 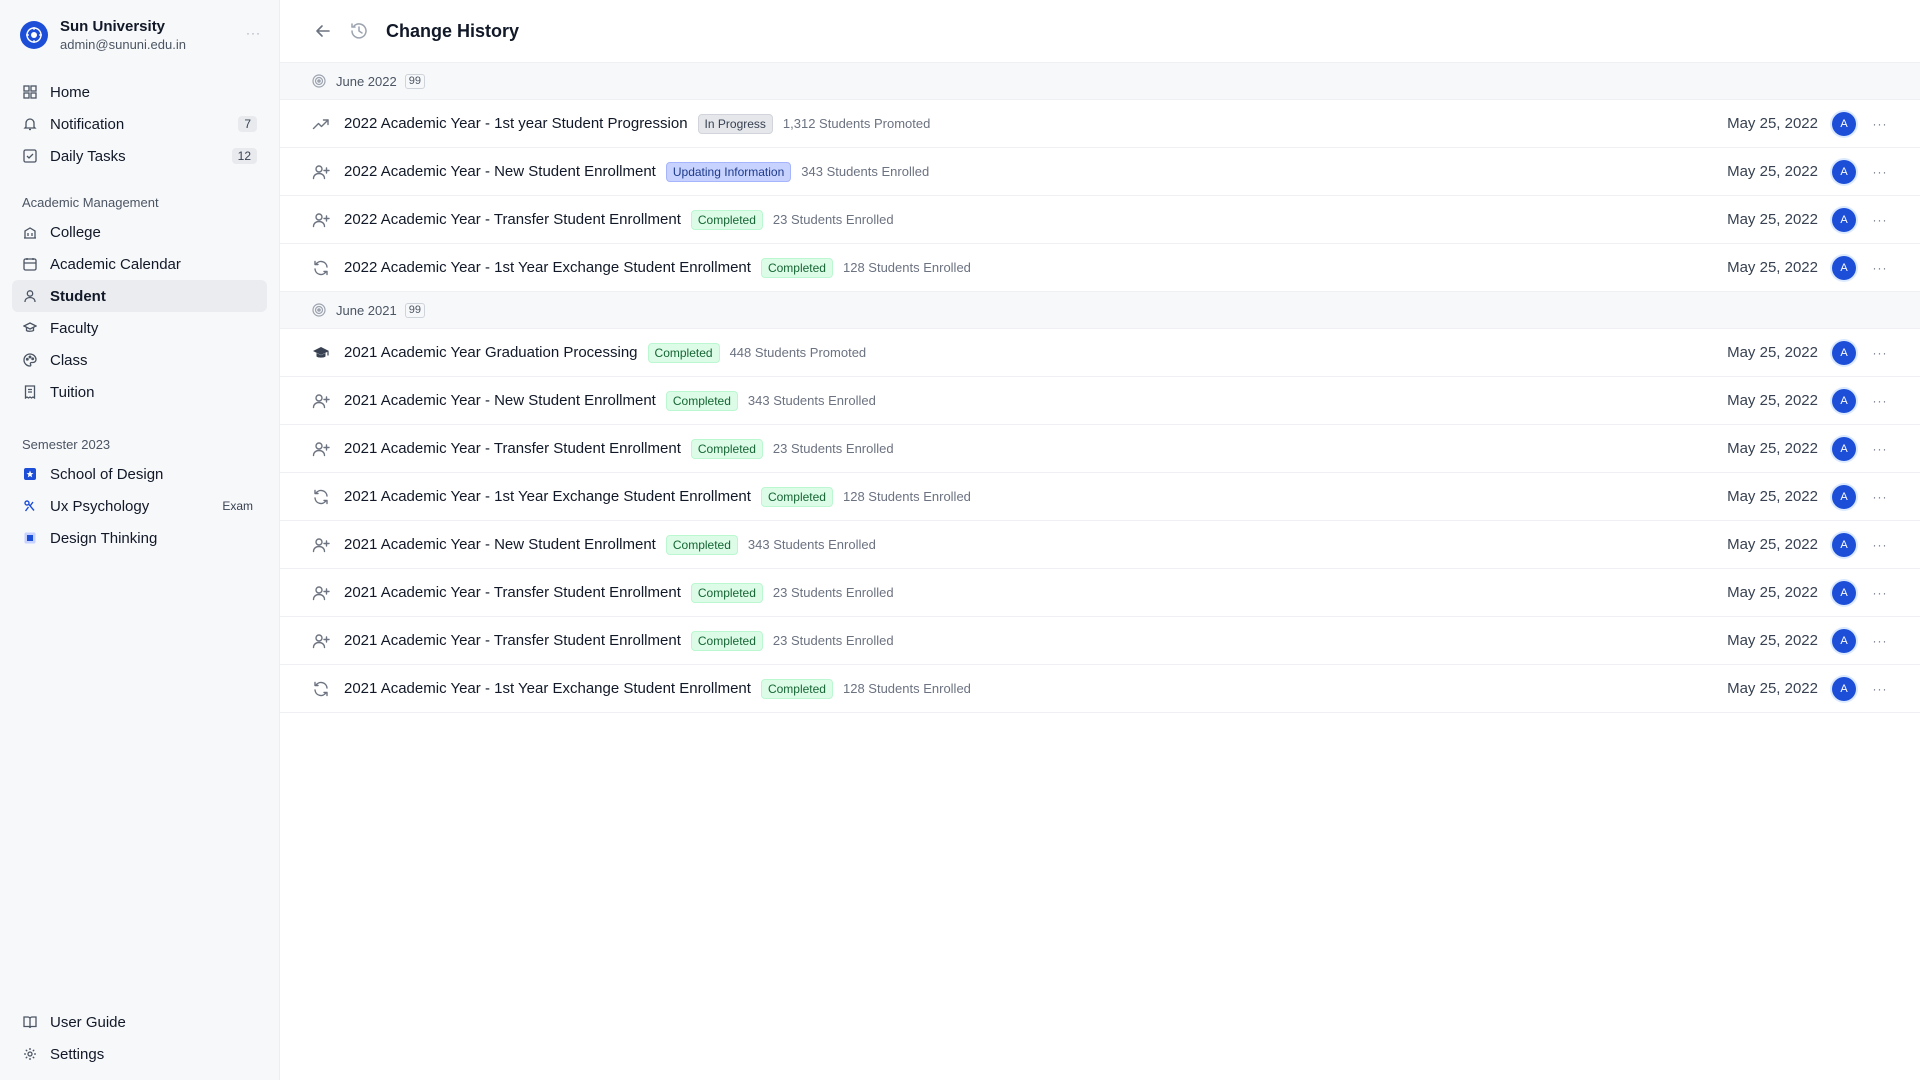 I want to click on design-school-icon, so click(x=30, y=474).